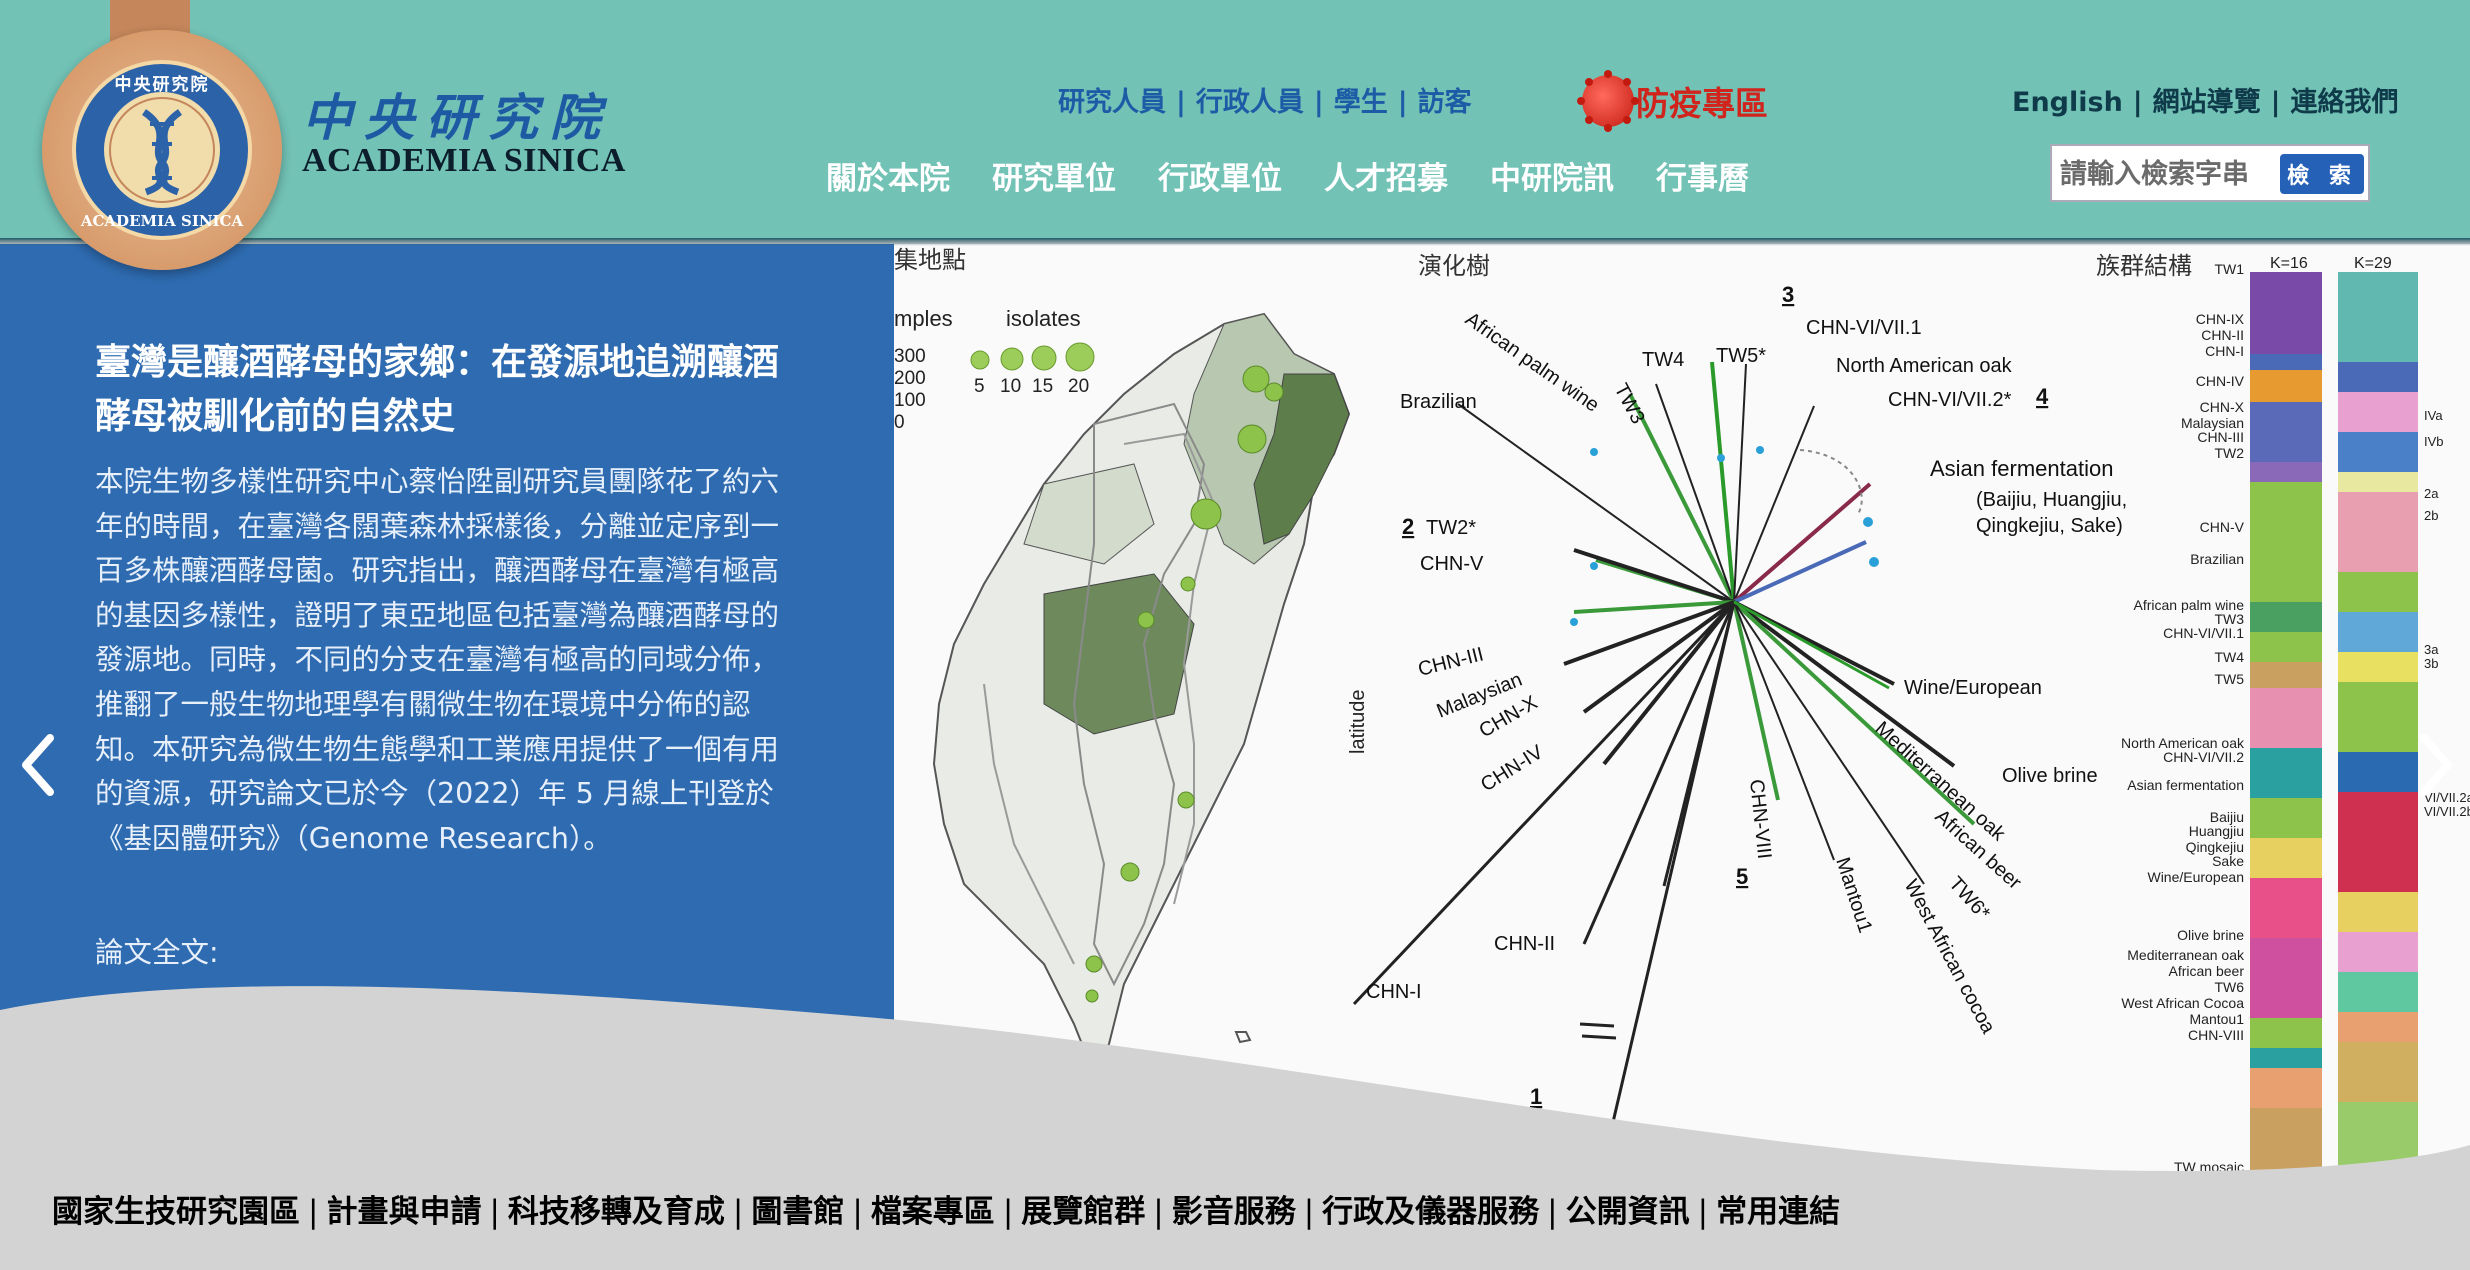 The width and height of the screenshot is (2470, 1270). I want to click on main-nav-about: 關於本院, so click(888, 175).